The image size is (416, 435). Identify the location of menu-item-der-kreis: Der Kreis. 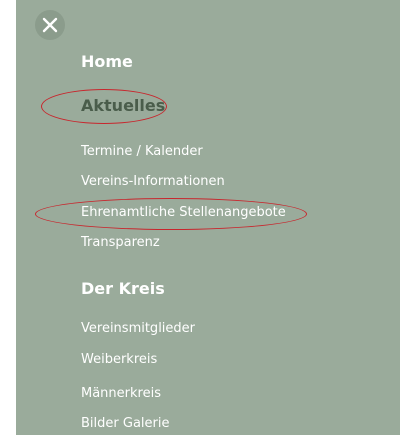
(123, 288).